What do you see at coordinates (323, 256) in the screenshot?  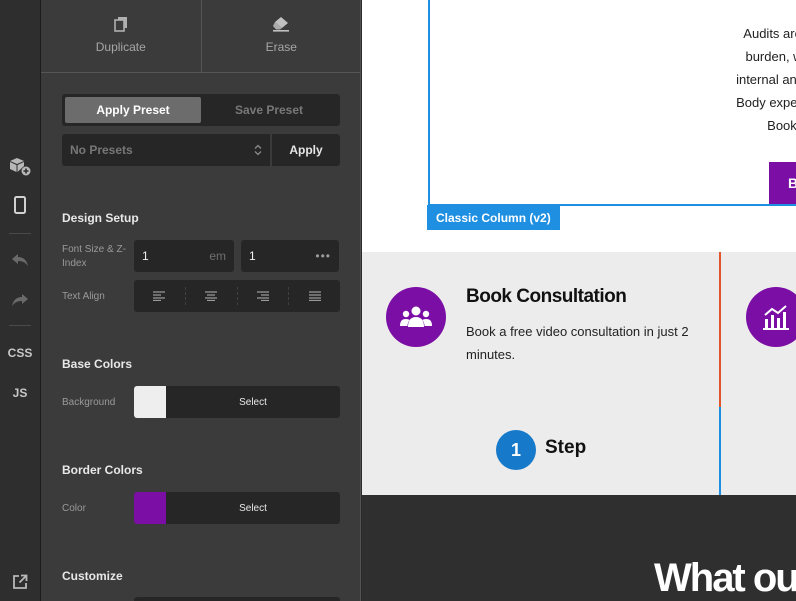 I see `more-icon: •••` at bounding box center [323, 256].